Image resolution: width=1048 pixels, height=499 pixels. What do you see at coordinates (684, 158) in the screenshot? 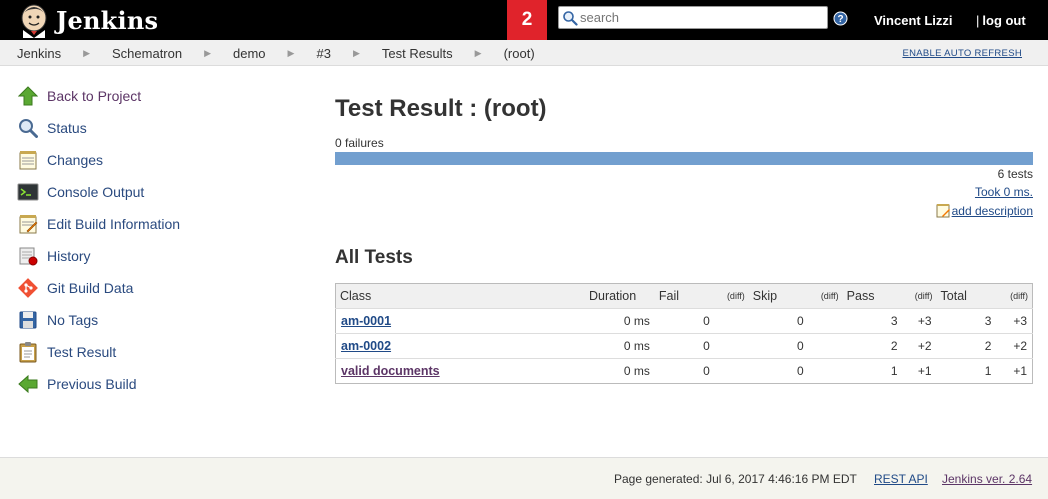
I see `test-result-progress-bar` at bounding box center [684, 158].